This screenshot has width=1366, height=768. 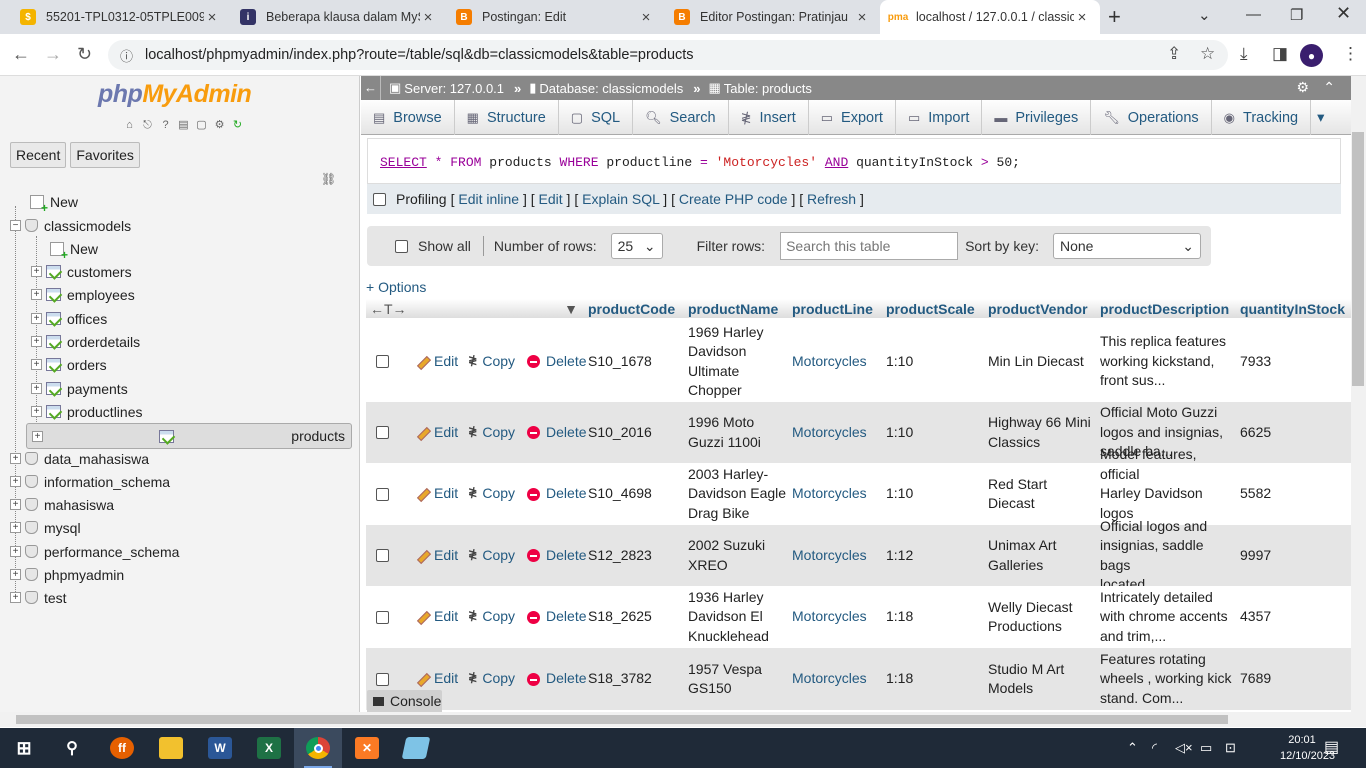 I want to click on help-icon: ?, so click(x=165, y=125).